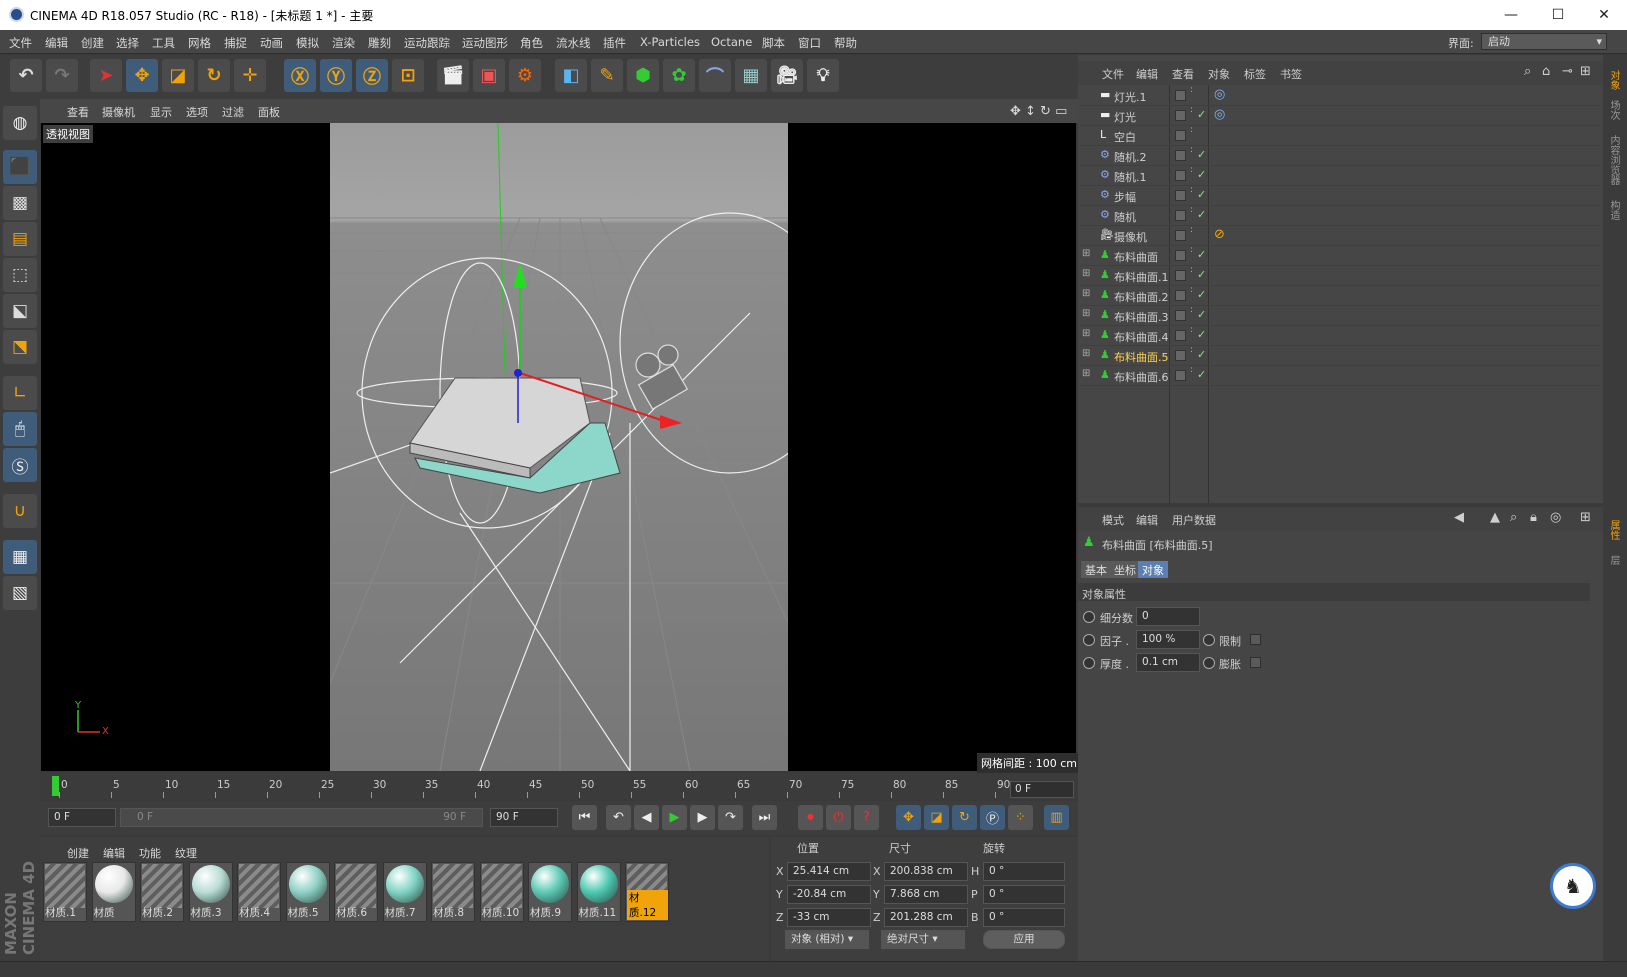 The image size is (1627, 977). What do you see at coordinates (162, 892) in the screenshot?
I see `material-swatch: 材质.2` at bounding box center [162, 892].